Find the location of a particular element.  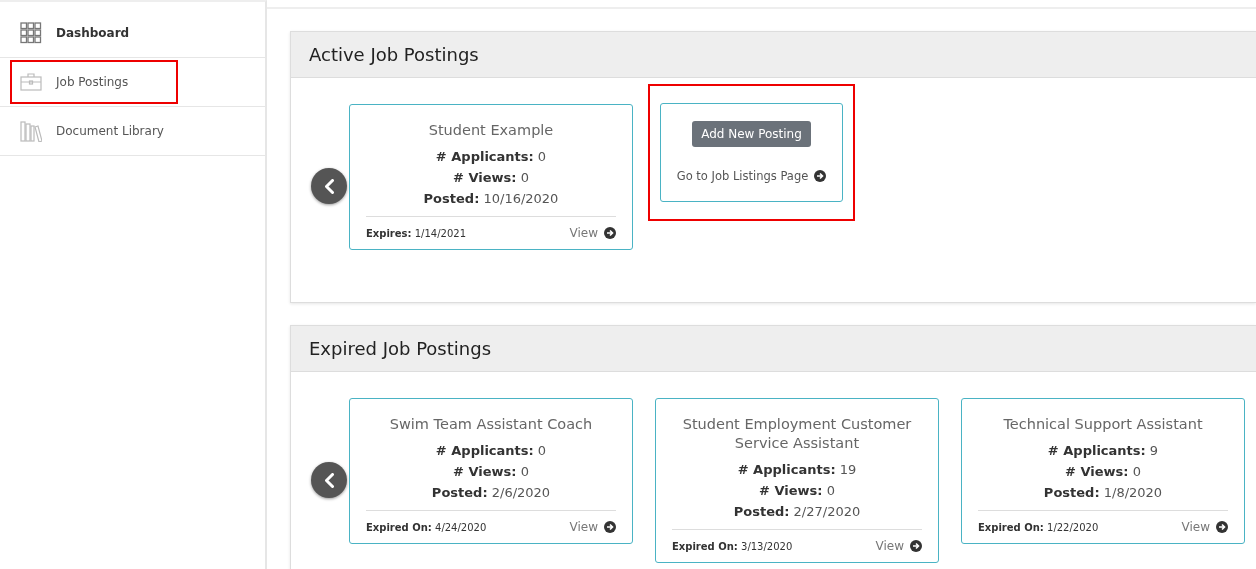

section-title: Expired Job Postings is located at coordinates (773, 349).